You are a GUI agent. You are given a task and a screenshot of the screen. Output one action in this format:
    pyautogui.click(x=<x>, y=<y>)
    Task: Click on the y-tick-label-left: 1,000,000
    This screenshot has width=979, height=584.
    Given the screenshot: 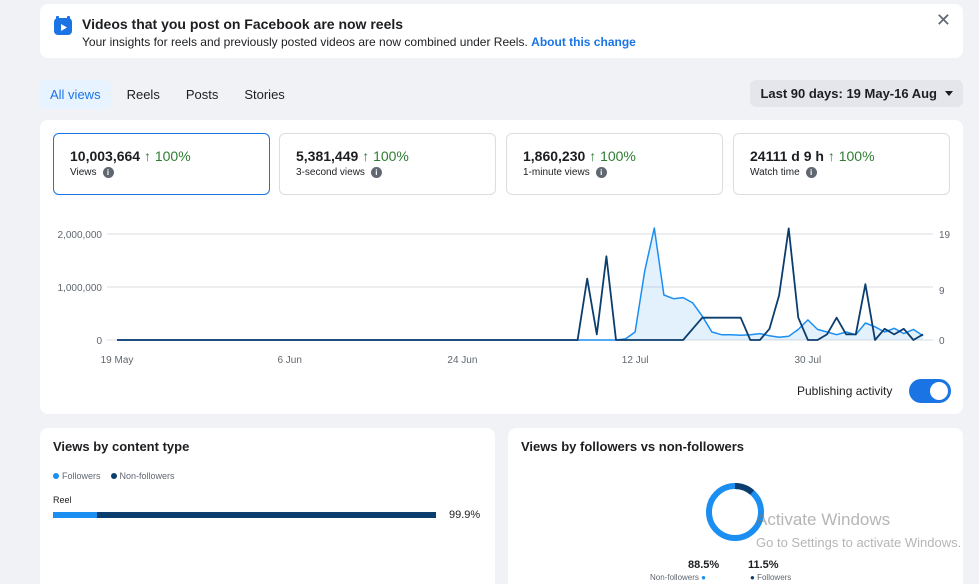 What is the action you would take?
    pyautogui.click(x=80, y=288)
    